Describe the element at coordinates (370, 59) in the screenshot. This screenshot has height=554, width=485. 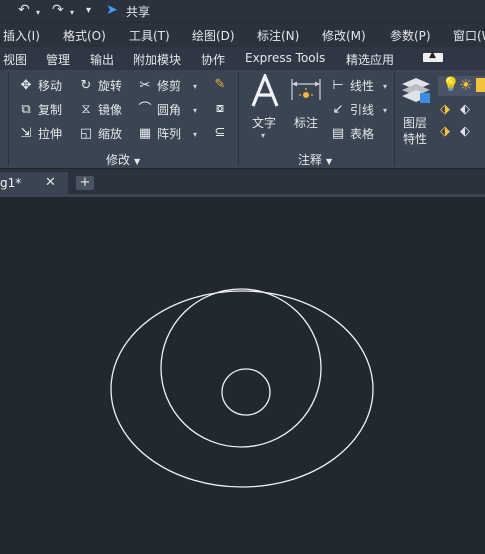
I see `tab-featured-apps: 精选应用` at that location.